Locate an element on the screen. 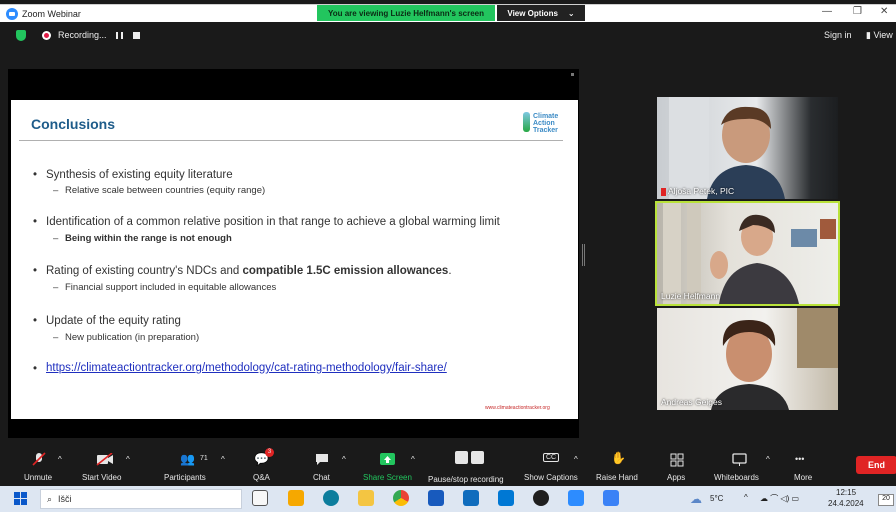  clock-time: 12:15 is located at coordinates (846, 492).